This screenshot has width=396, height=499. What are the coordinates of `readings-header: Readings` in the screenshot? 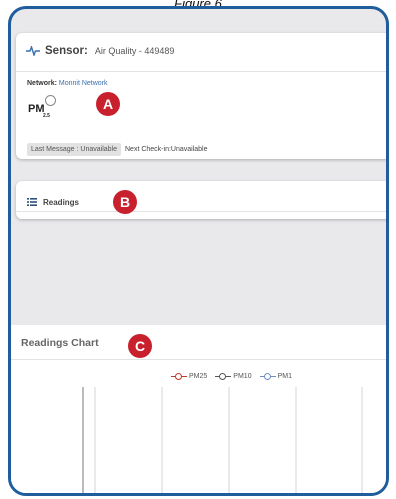 It's located at (53, 202).